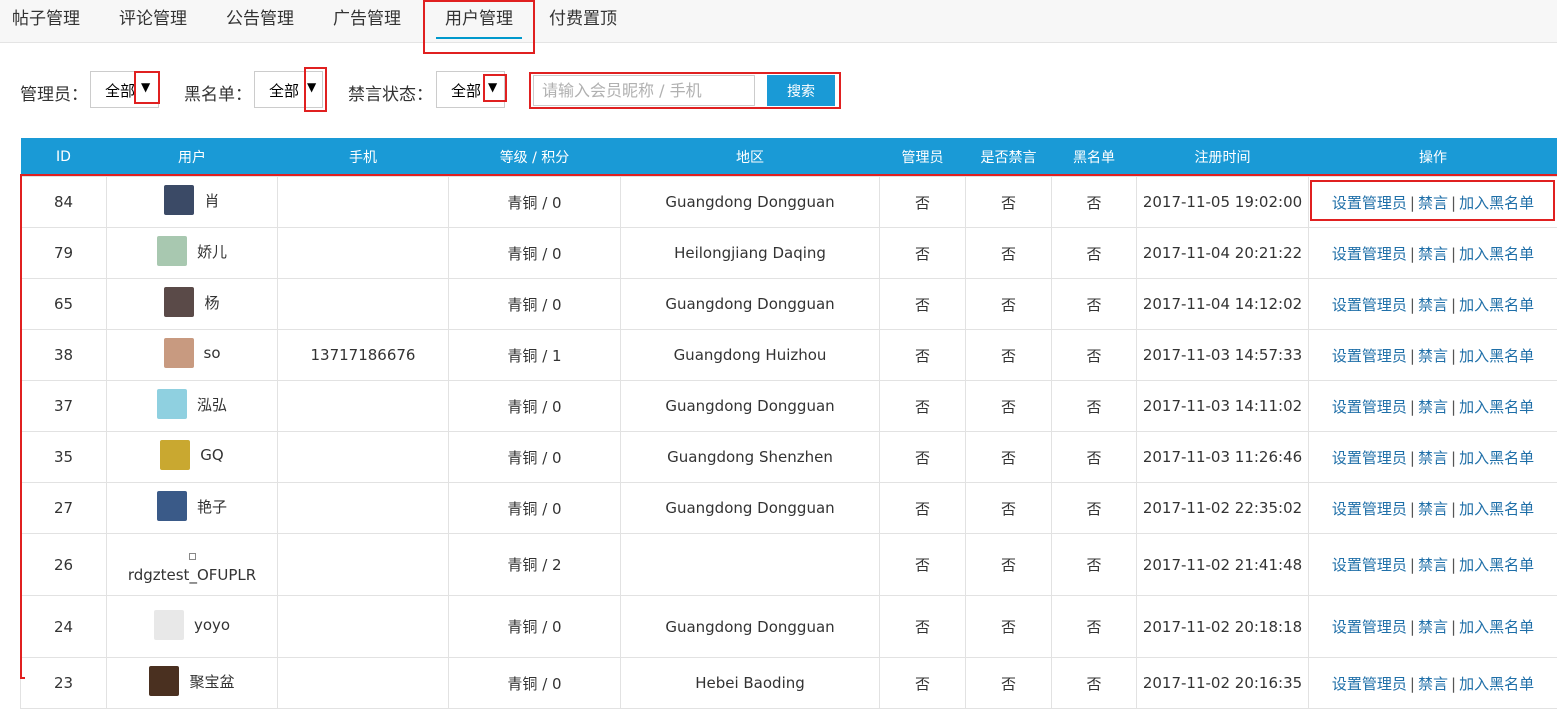  I want to click on search-input, so click(644, 90).